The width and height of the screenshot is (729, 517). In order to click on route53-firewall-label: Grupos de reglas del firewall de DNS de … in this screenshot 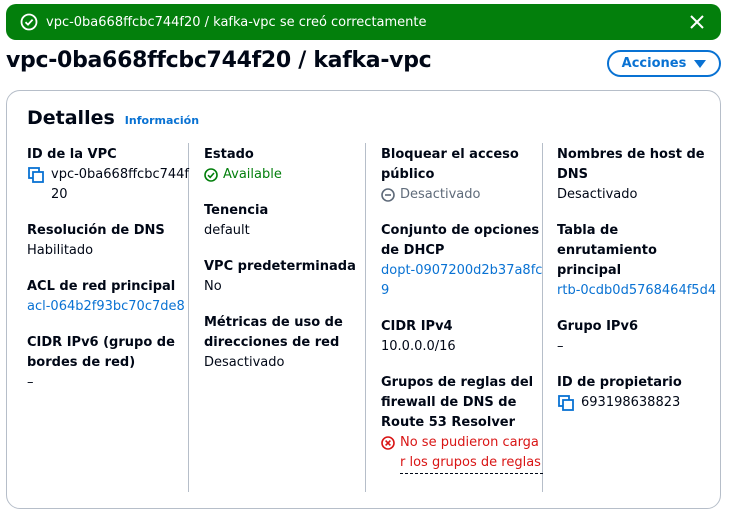, I will do `click(457, 402)`.